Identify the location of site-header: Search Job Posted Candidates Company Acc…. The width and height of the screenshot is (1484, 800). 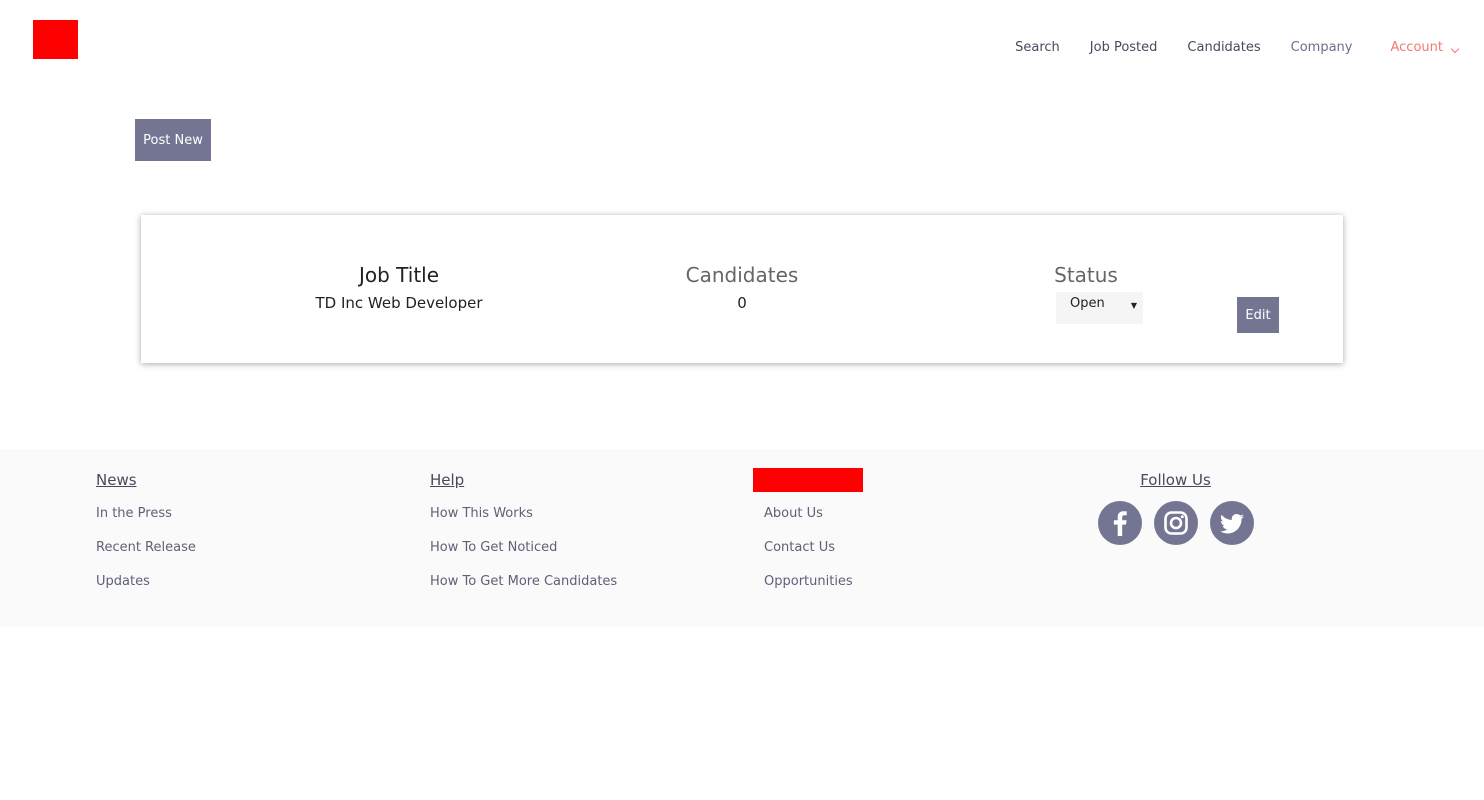
(742, 45).